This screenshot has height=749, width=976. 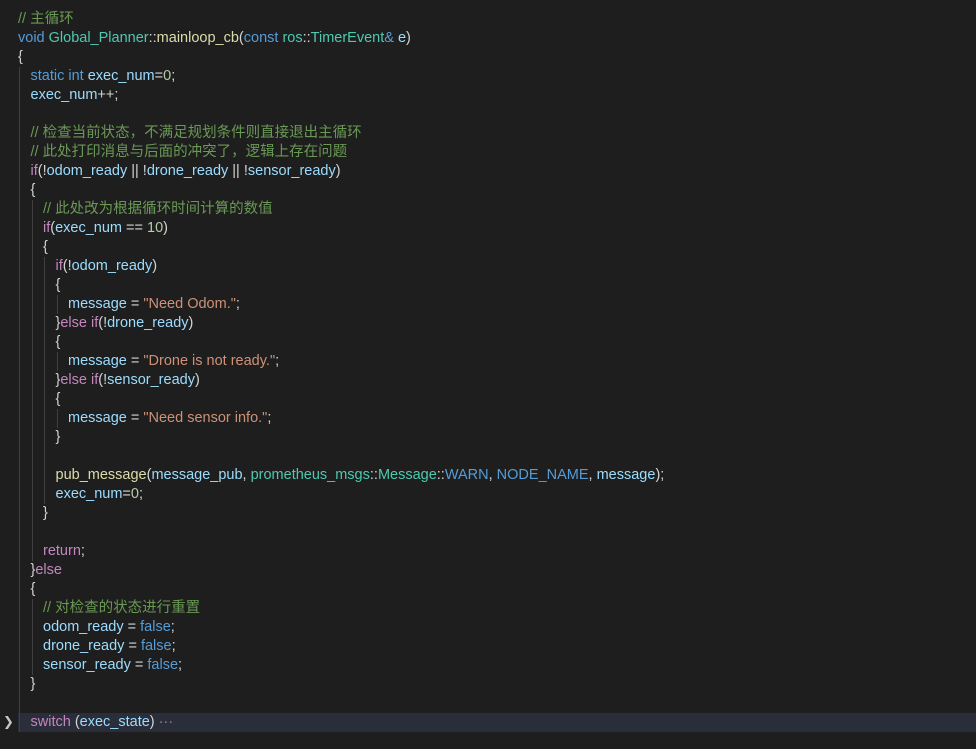 What do you see at coordinates (497, 361) in the screenshot?
I see `code-line: message = "Drone is not ready.";` at bounding box center [497, 361].